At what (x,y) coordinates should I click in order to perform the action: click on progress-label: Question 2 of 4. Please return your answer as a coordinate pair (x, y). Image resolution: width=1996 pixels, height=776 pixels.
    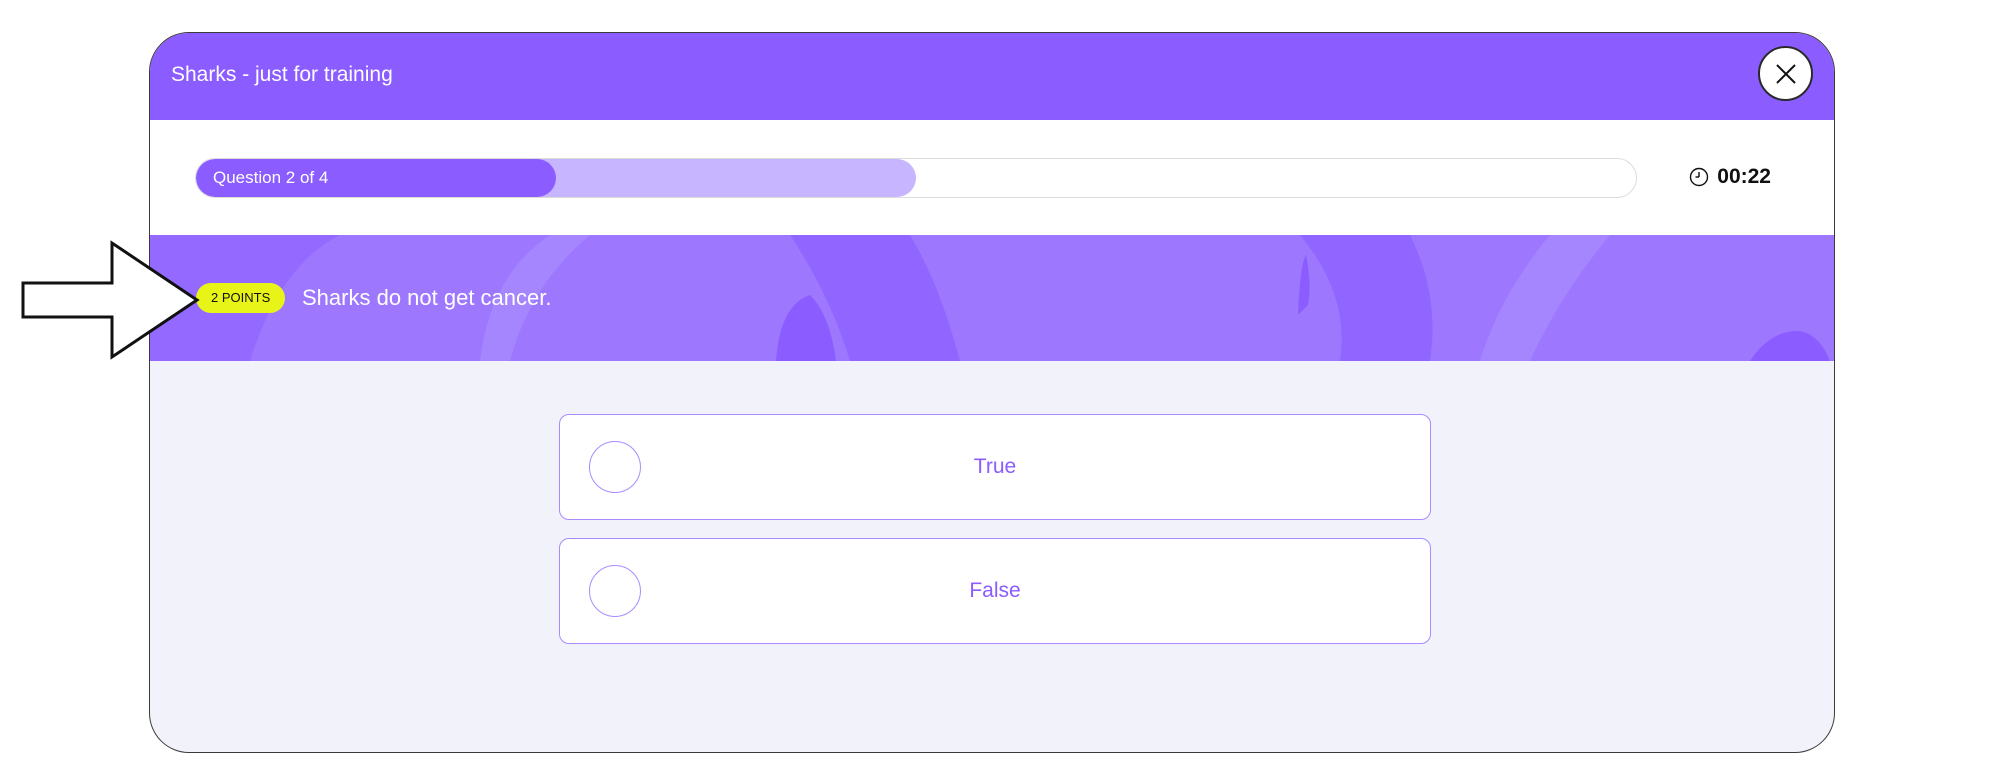
    Looking at the image, I should click on (271, 177).